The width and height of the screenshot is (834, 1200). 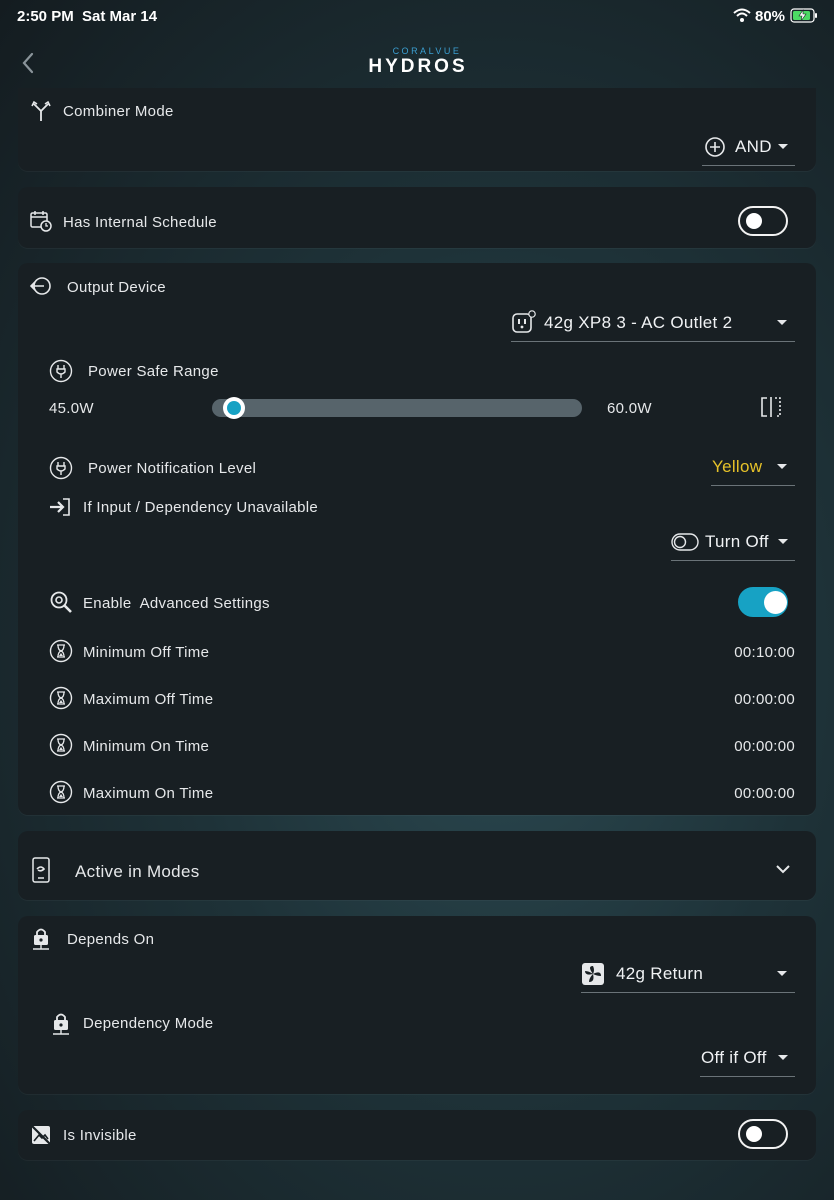 I want to click on logo-hydros: HYDROS, so click(x=418, y=66).